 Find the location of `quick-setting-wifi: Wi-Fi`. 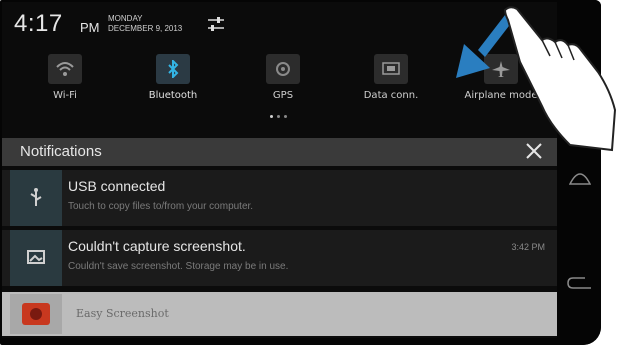

quick-setting-wifi: Wi-Fi is located at coordinates (65, 77).